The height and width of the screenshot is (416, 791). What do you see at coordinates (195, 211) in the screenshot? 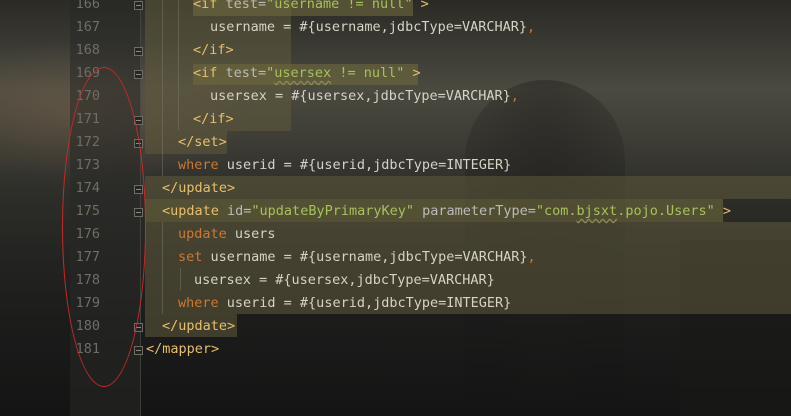
I see `code-token: <update` at bounding box center [195, 211].